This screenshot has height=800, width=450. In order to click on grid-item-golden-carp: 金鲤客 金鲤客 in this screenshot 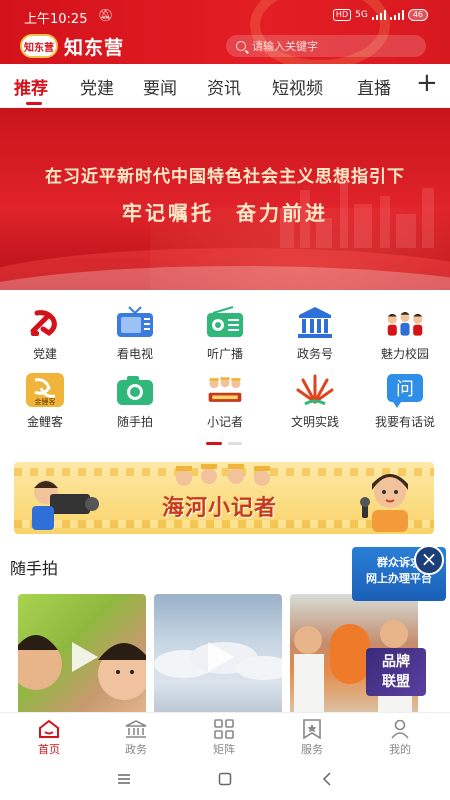, I will do `click(45, 401)`.